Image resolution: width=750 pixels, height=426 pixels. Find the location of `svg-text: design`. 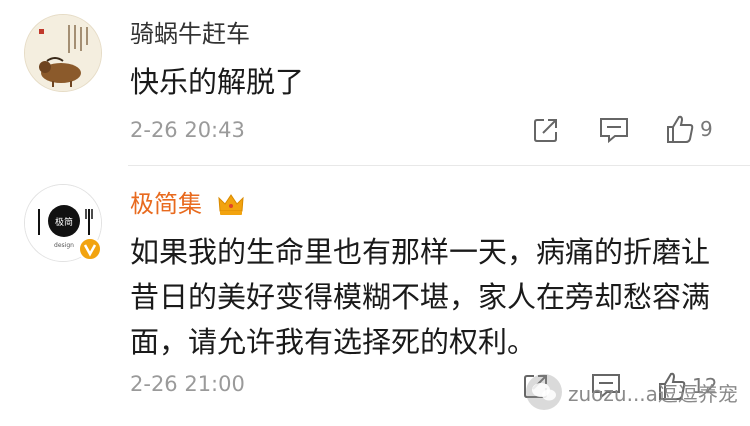

svg-text: design is located at coordinates (64, 245).